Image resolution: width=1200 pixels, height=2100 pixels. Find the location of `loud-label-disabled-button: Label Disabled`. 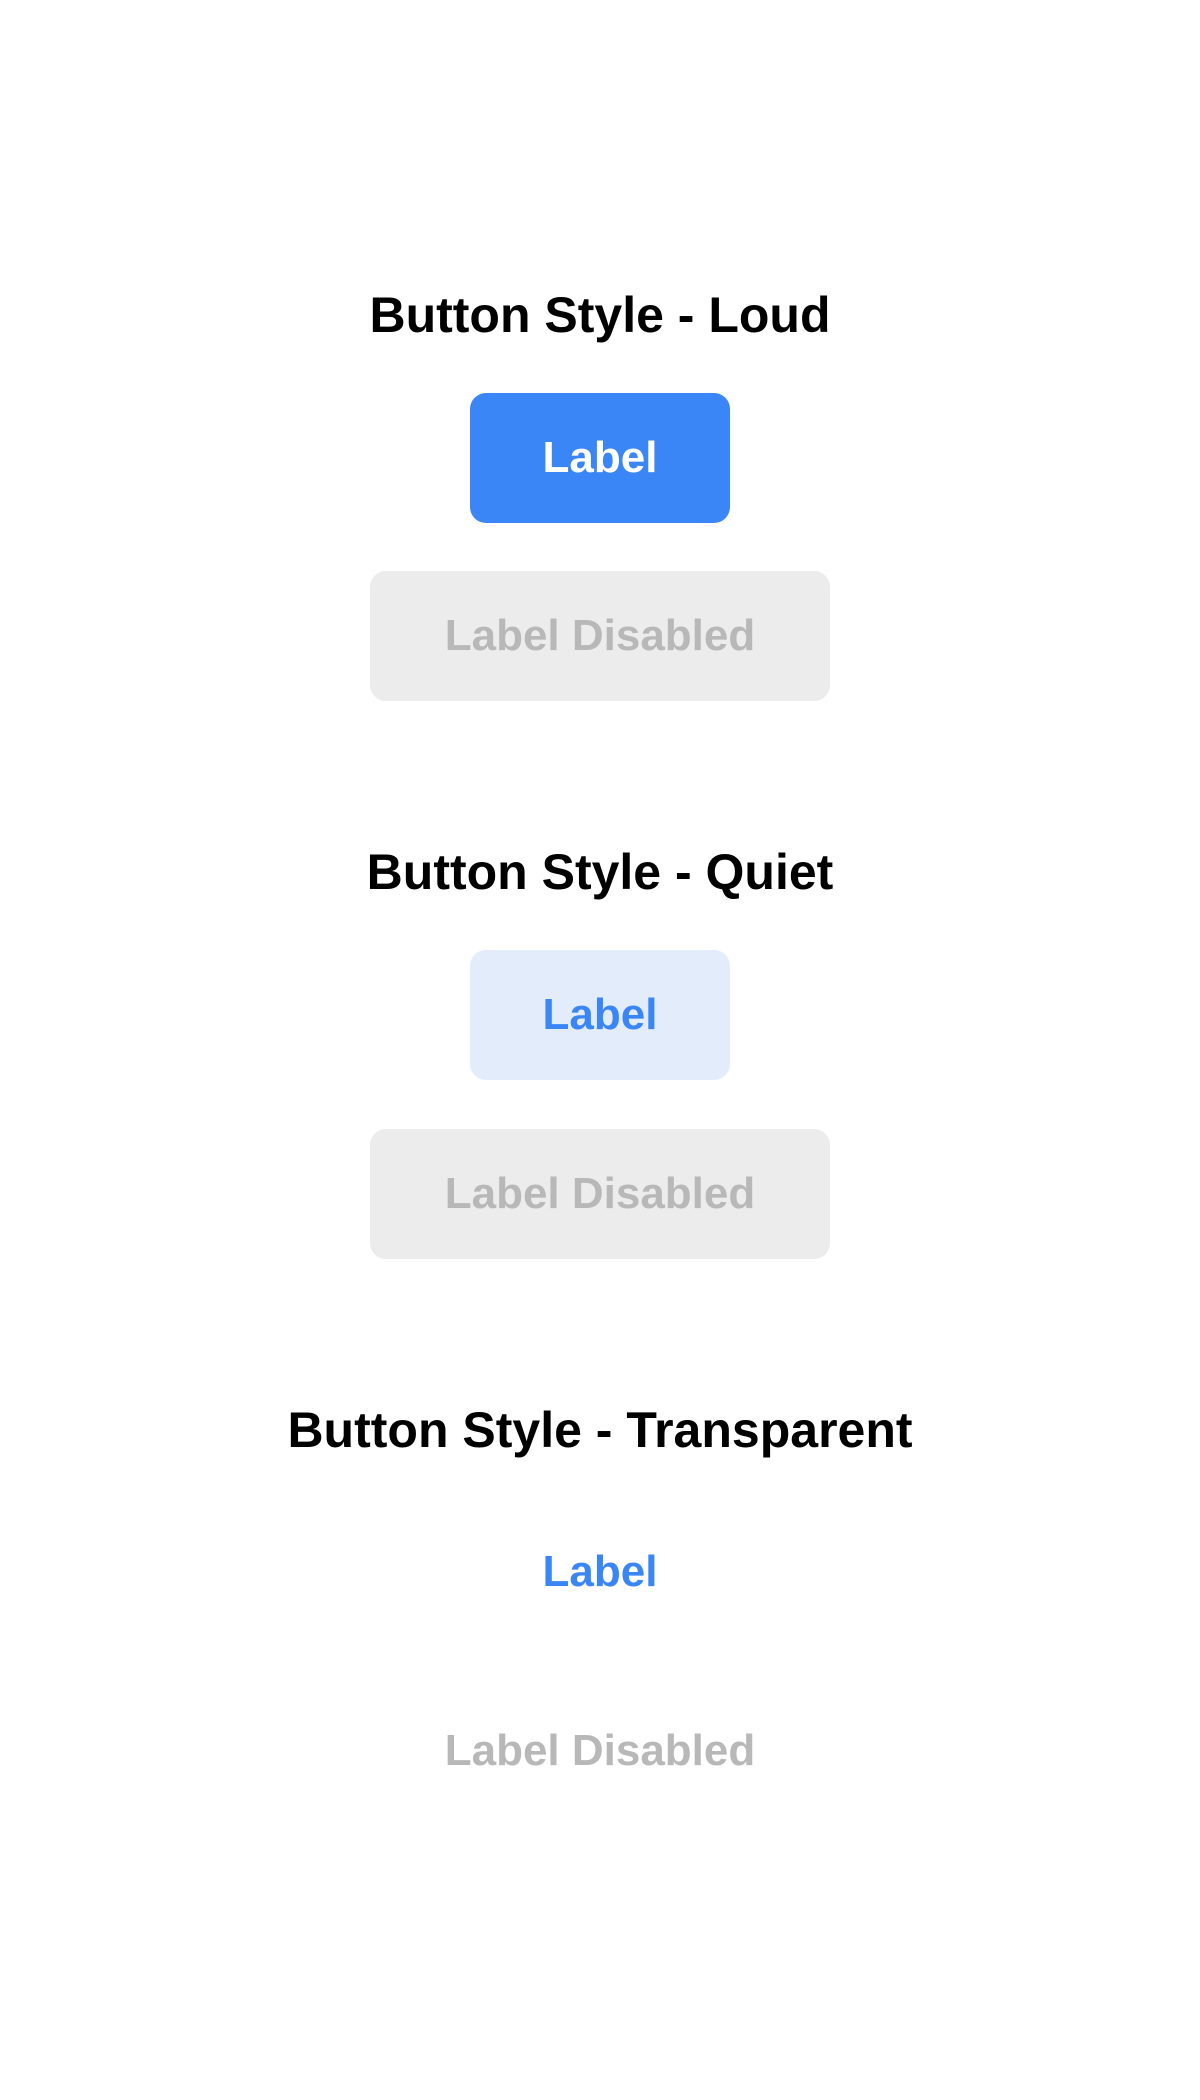

loud-label-disabled-button: Label Disabled is located at coordinates (600, 636).